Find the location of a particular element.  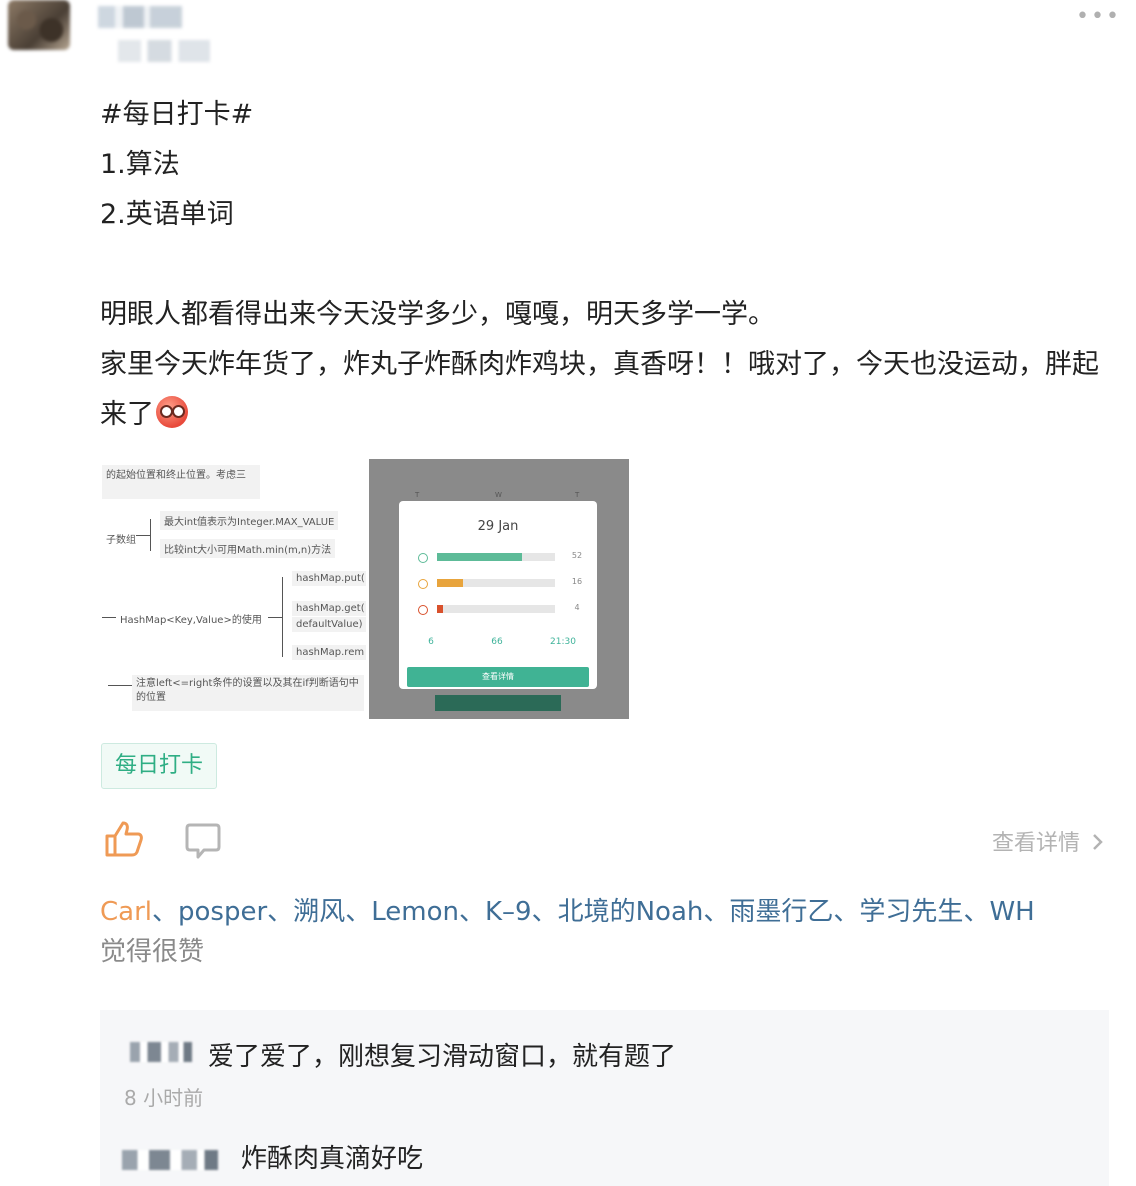

view-detail-button: 查看详情 is located at coordinates (498, 677).